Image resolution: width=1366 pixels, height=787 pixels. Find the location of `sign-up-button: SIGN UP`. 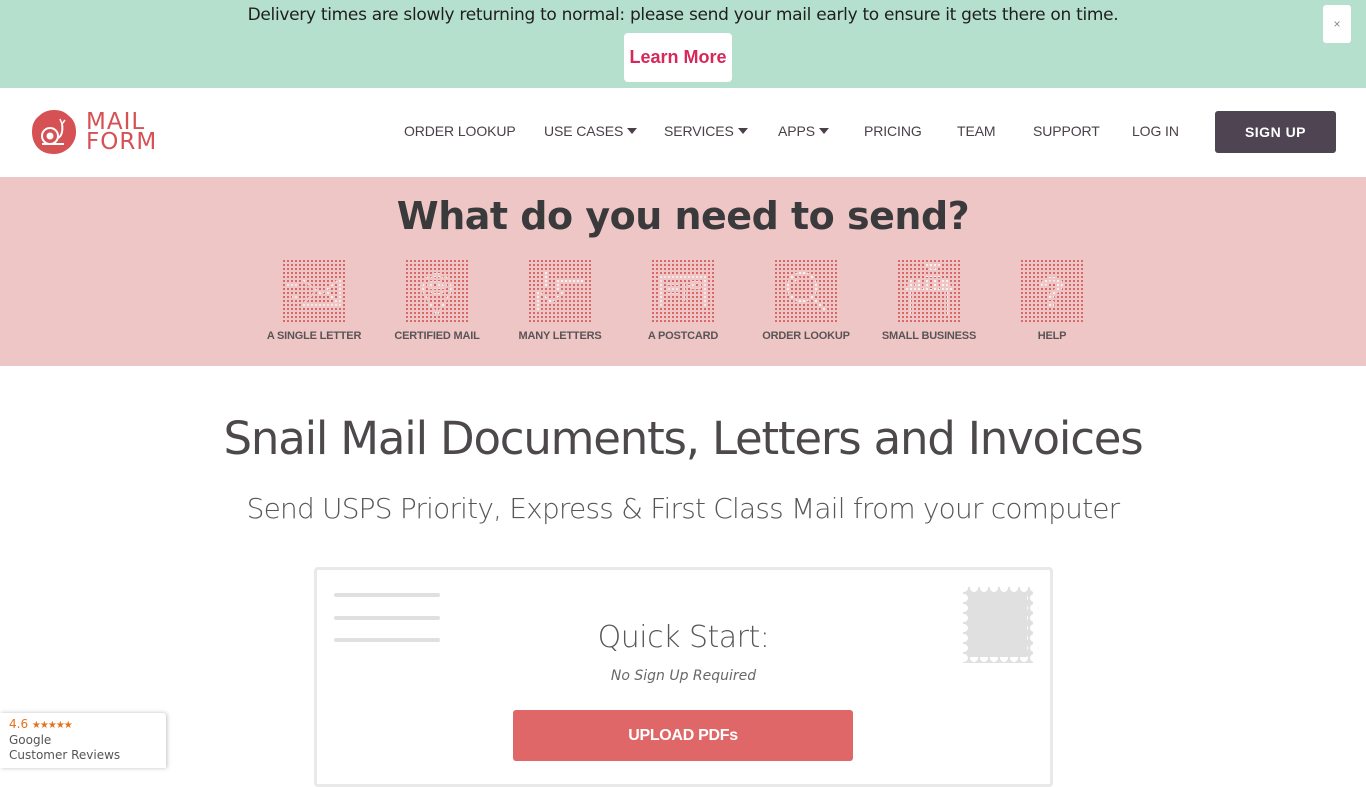

sign-up-button: SIGN UP is located at coordinates (1275, 132).